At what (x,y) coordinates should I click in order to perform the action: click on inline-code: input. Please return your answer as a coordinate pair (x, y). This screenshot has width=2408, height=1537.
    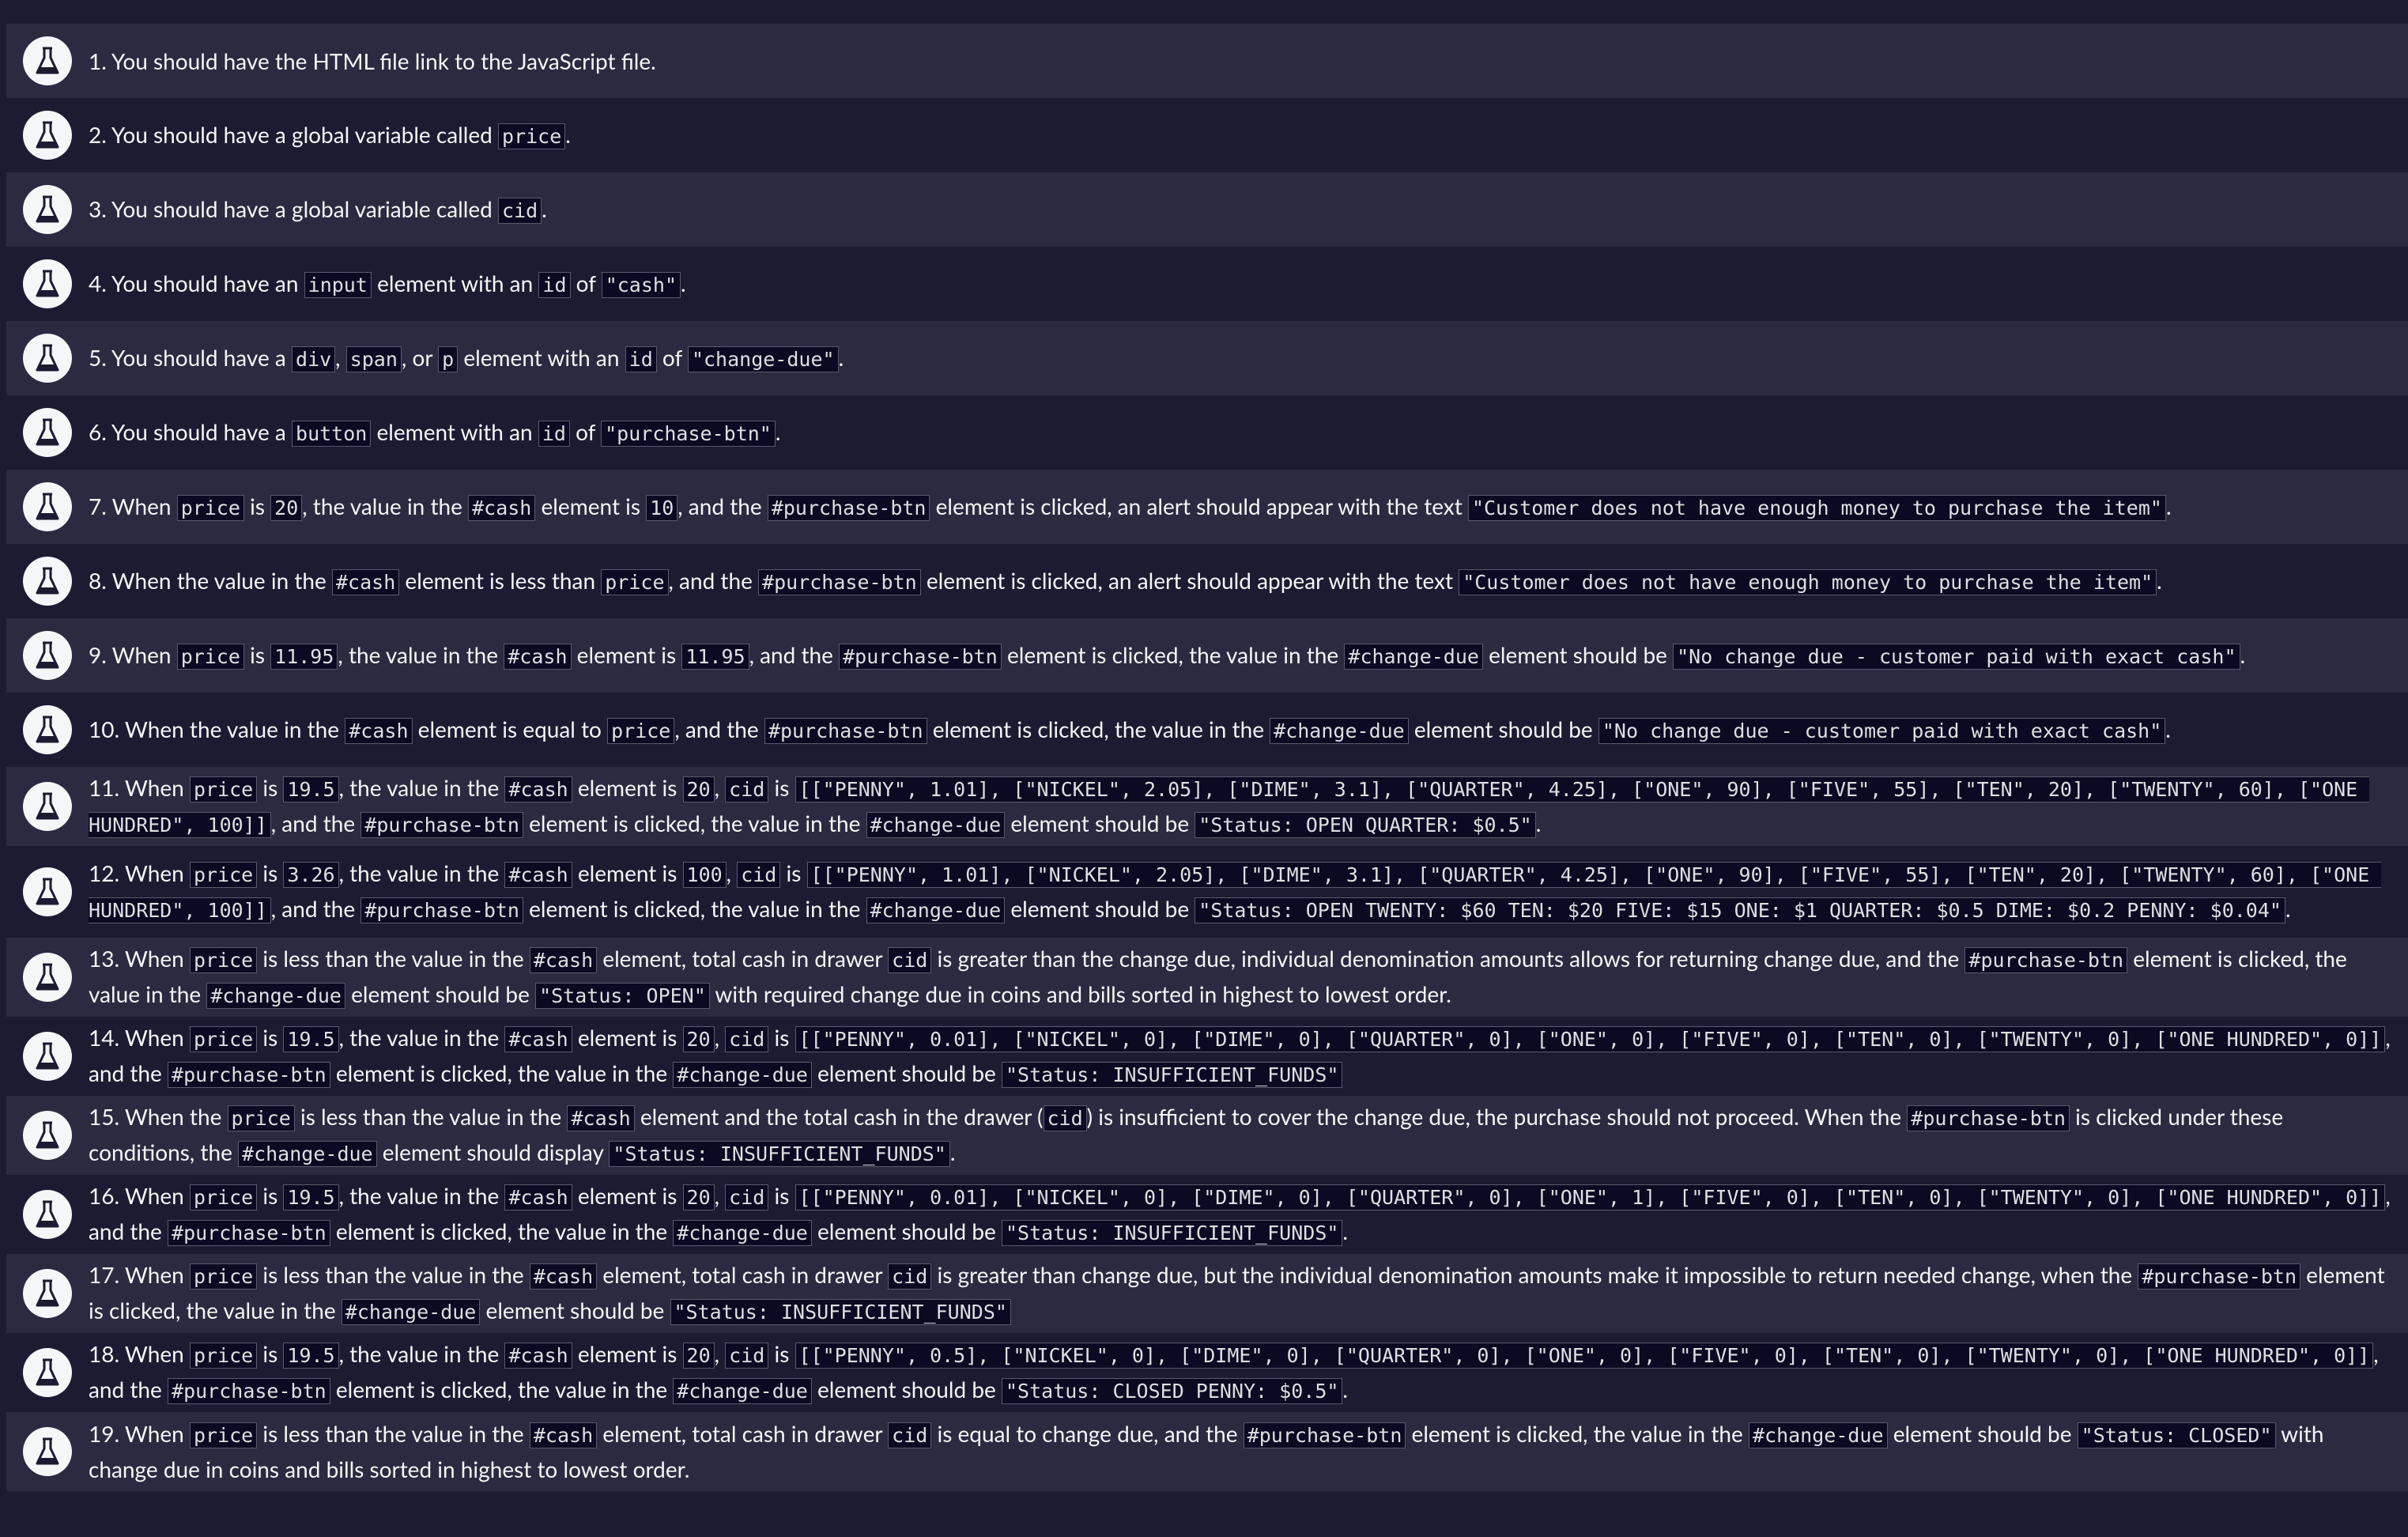
    Looking at the image, I should click on (338, 284).